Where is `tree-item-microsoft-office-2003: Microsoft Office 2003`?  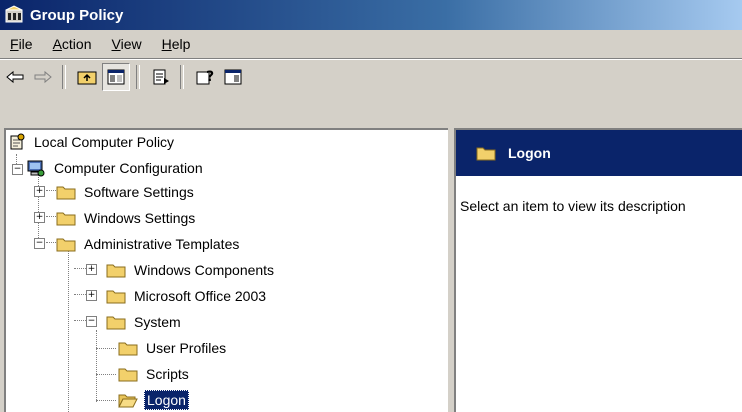 tree-item-microsoft-office-2003: Microsoft Office 2003 is located at coordinates (187, 296).